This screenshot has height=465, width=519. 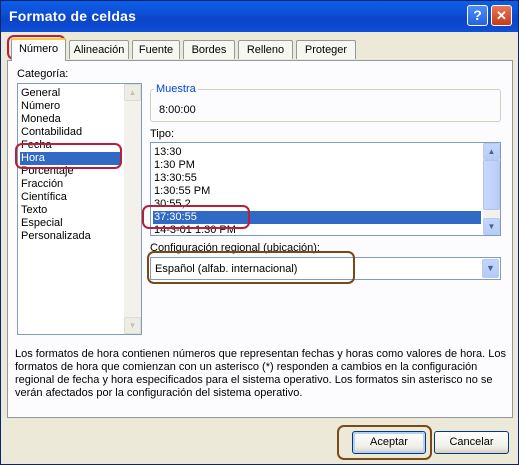 What do you see at coordinates (491, 185) in the screenshot?
I see `scroll-thumb` at bounding box center [491, 185].